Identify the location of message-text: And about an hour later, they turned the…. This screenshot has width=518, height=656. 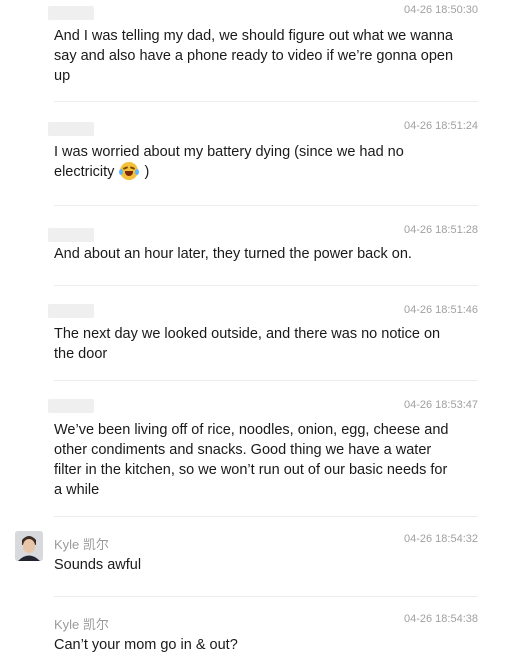
(254, 254).